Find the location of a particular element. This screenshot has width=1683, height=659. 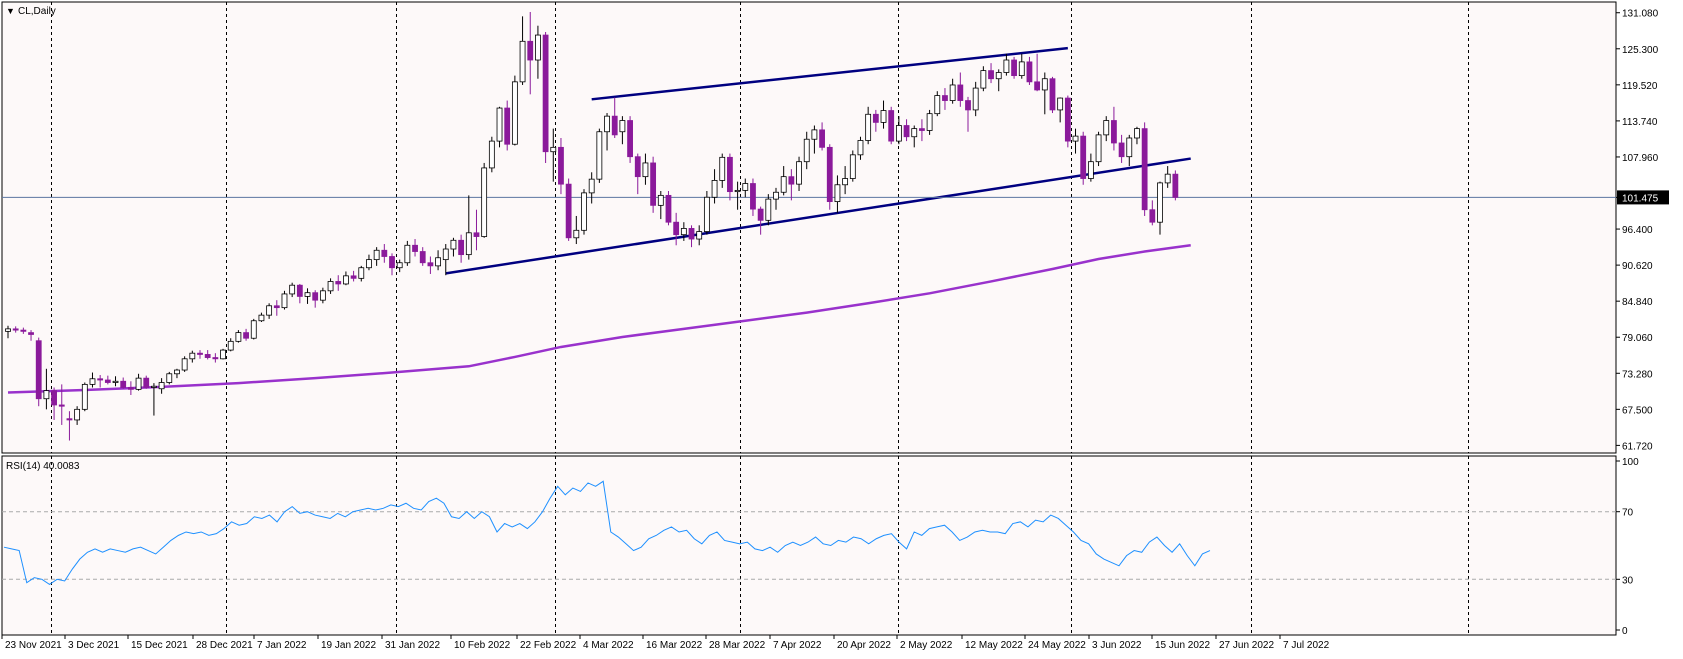

date-label: 7 Apr 2022 is located at coordinates (797, 645).